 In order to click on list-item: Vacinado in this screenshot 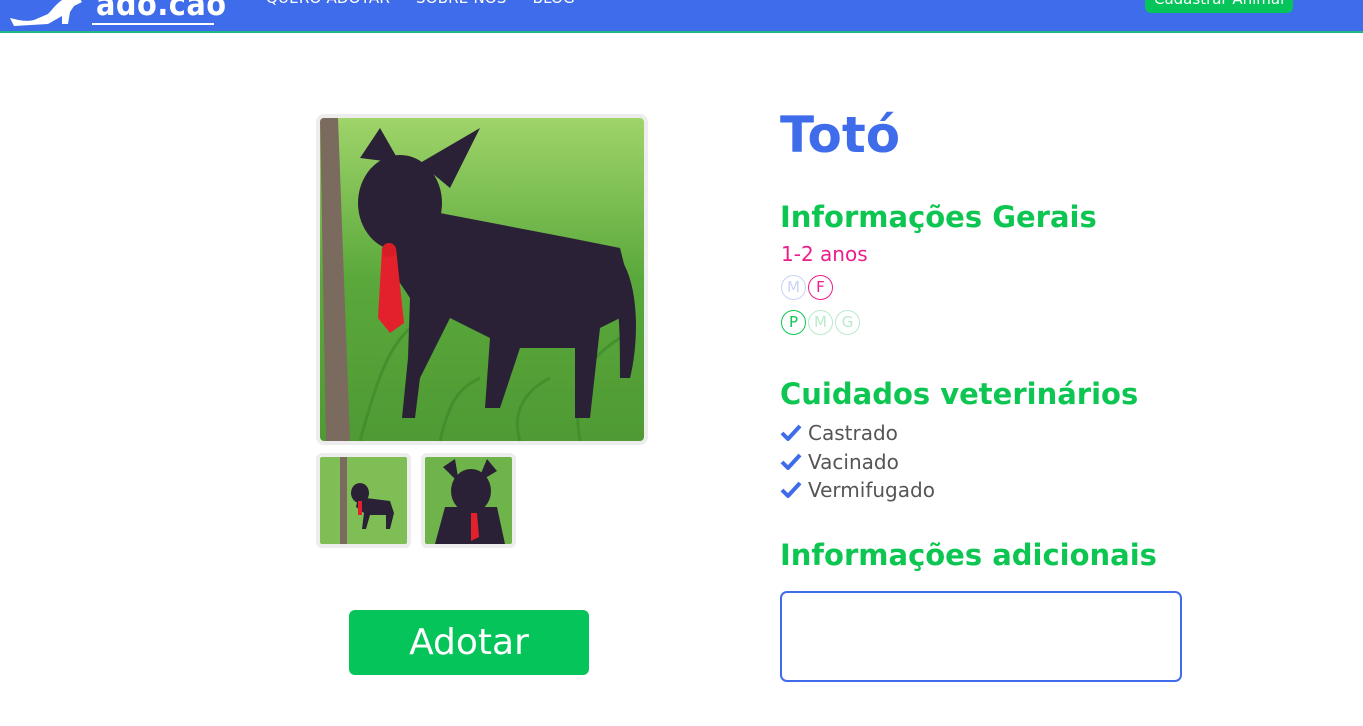, I will do `click(857, 462)`.